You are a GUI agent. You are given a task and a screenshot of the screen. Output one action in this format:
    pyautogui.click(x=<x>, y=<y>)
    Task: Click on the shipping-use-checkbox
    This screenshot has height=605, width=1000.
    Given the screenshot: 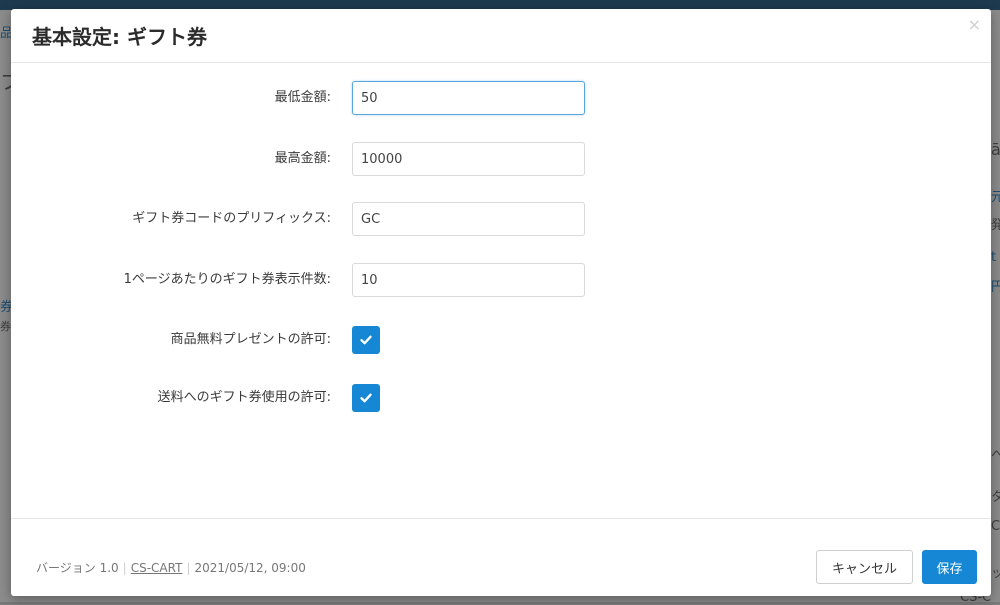 What is the action you would take?
    pyautogui.click(x=366, y=398)
    